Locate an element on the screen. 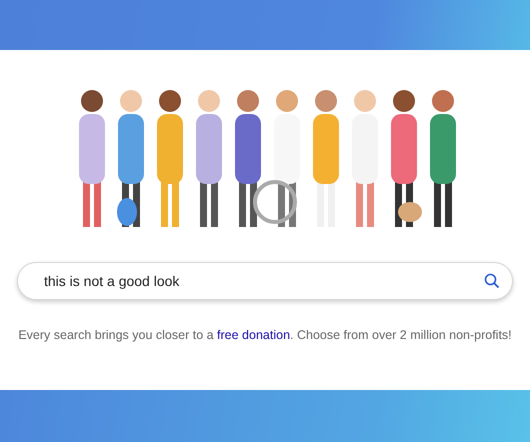 This screenshot has height=442, width=530. tagline-text: Every search brings you closer to a free donation. Choose from over 2 million non-profits! is located at coordinates (265, 335).